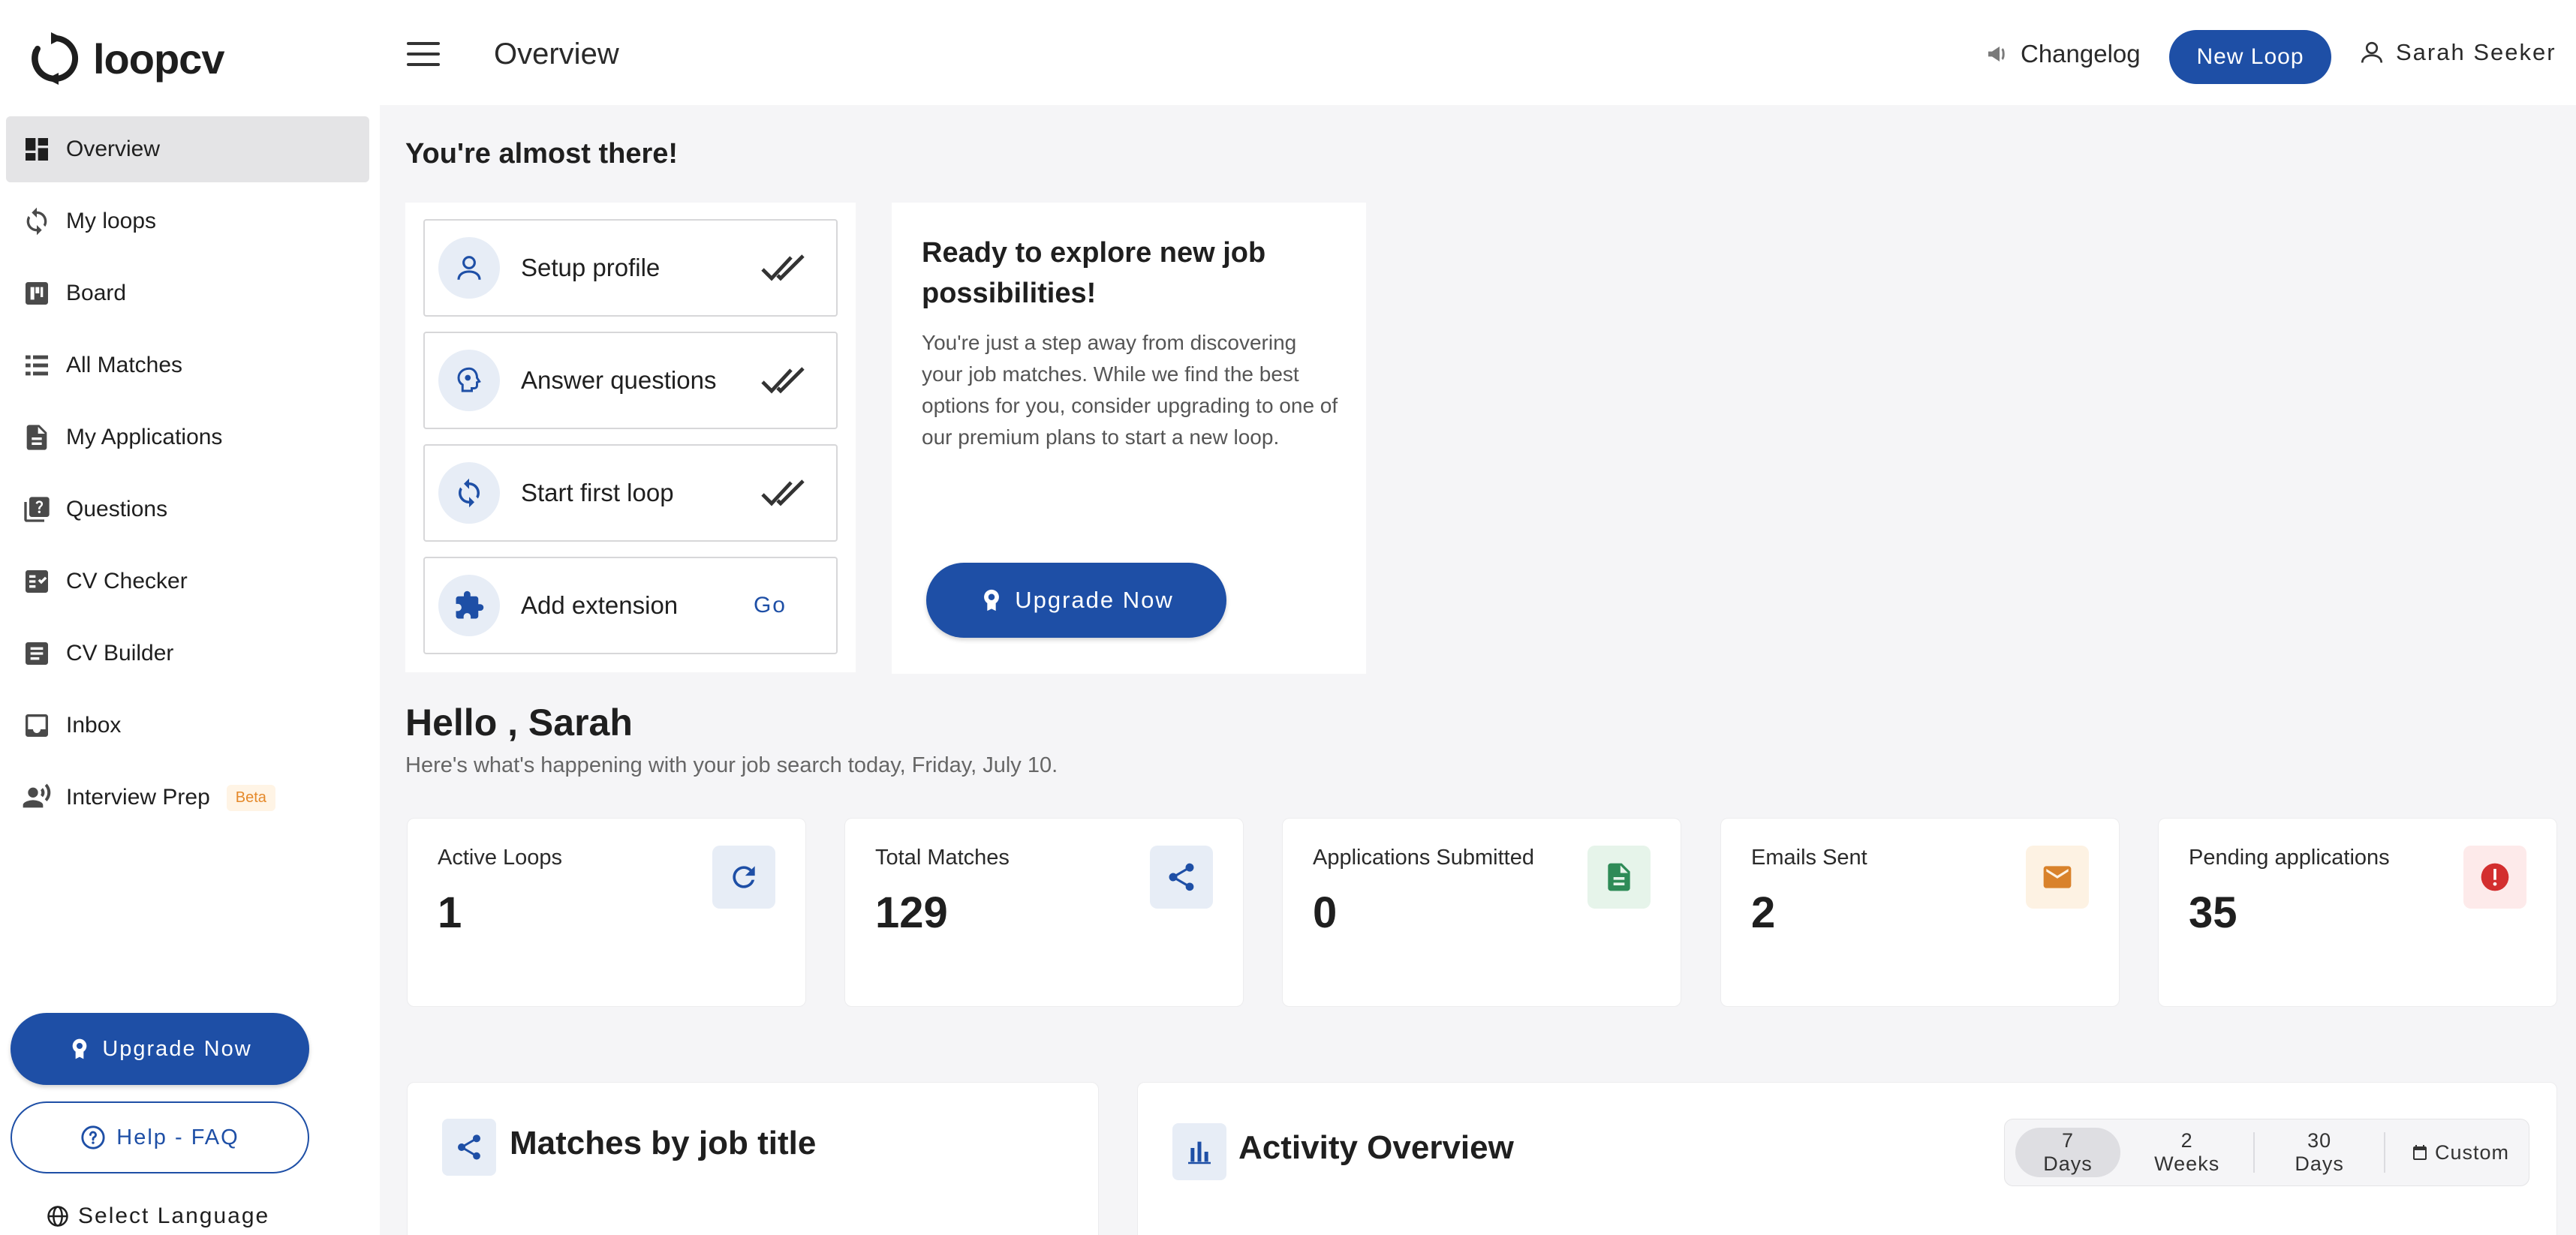 This screenshot has height=1235, width=2576. What do you see at coordinates (2250, 57) in the screenshot?
I see `new-loop-button: New Loop` at bounding box center [2250, 57].